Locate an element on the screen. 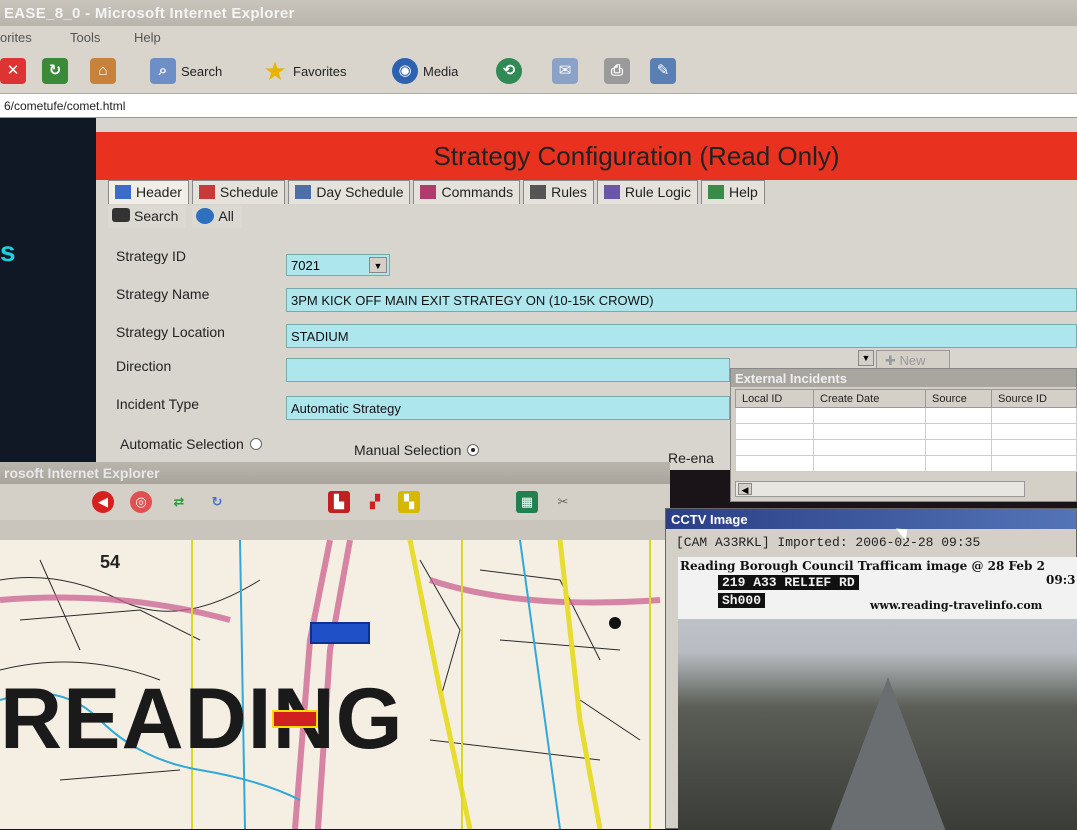 The width and height of the screenshot is (1077, 830). browser-toolbar: ✕ ↻ ⌂ ⌕ Search ★ Favorites ◉ Media ⟲ ✉ ⎙ ✎ is located at coordinates (538, 71).